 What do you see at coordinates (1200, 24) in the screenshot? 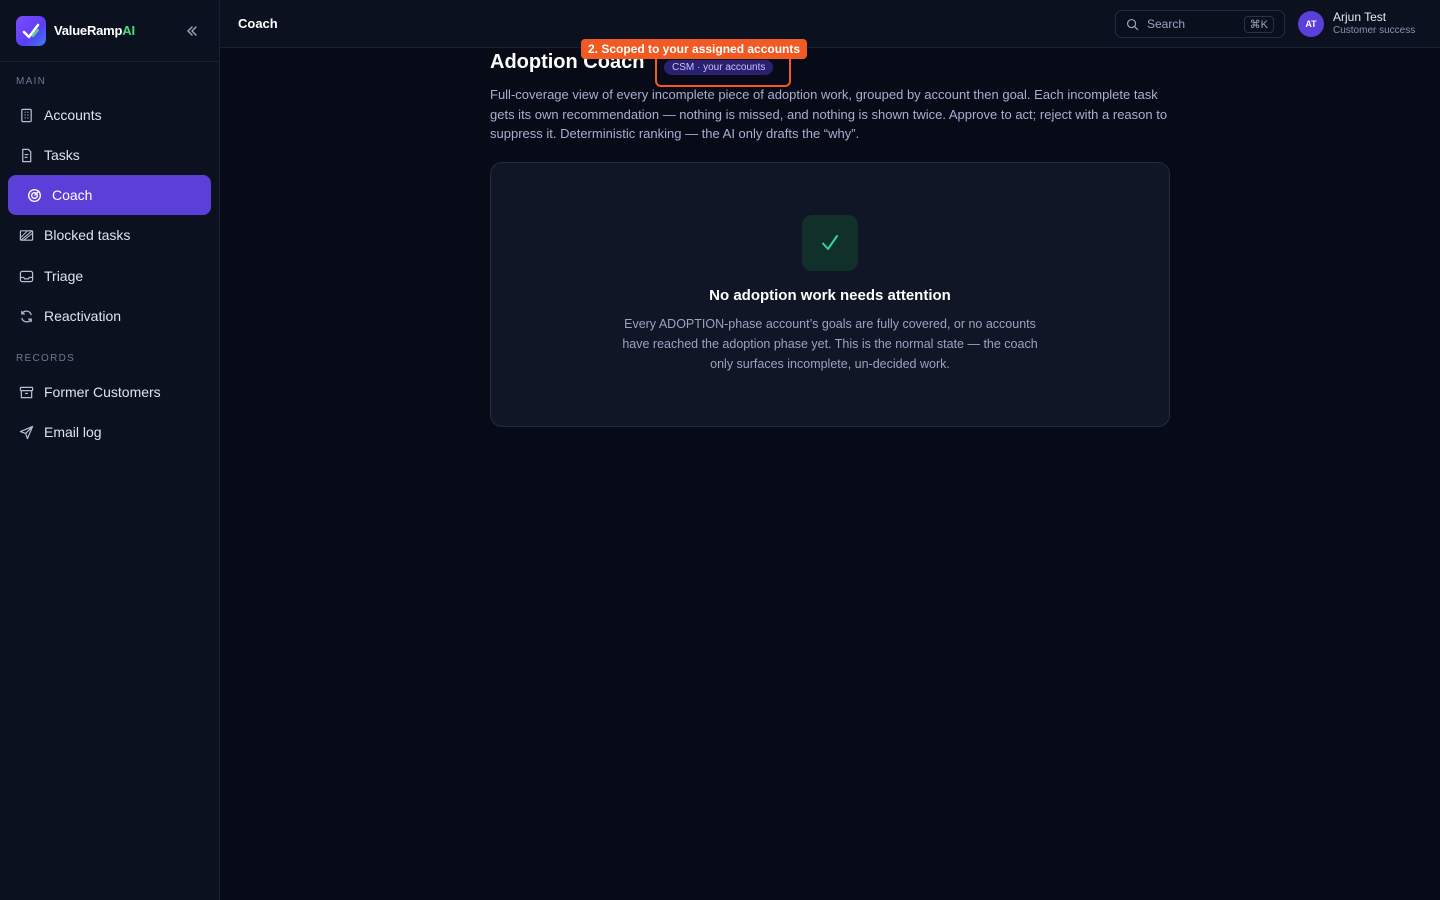
I see `search-input: Search ⌘K` at bounding box center [1200, 24].